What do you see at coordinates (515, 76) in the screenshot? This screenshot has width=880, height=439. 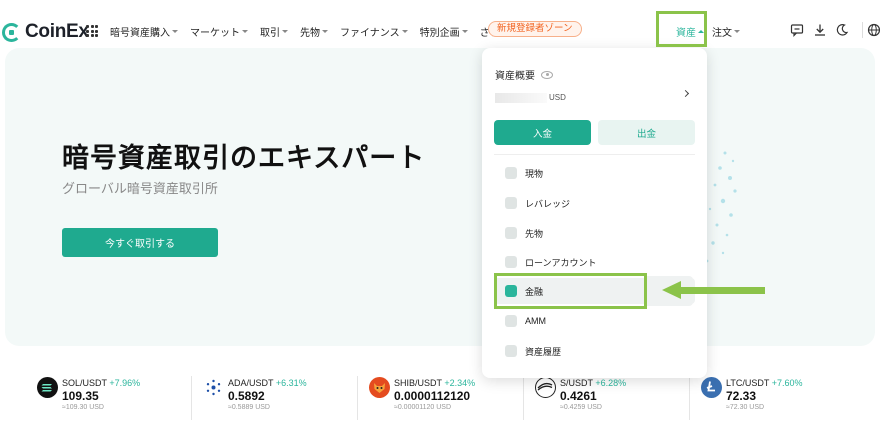 I see `assets-overview-title: 資産概要` at bounding box center [515, 76].